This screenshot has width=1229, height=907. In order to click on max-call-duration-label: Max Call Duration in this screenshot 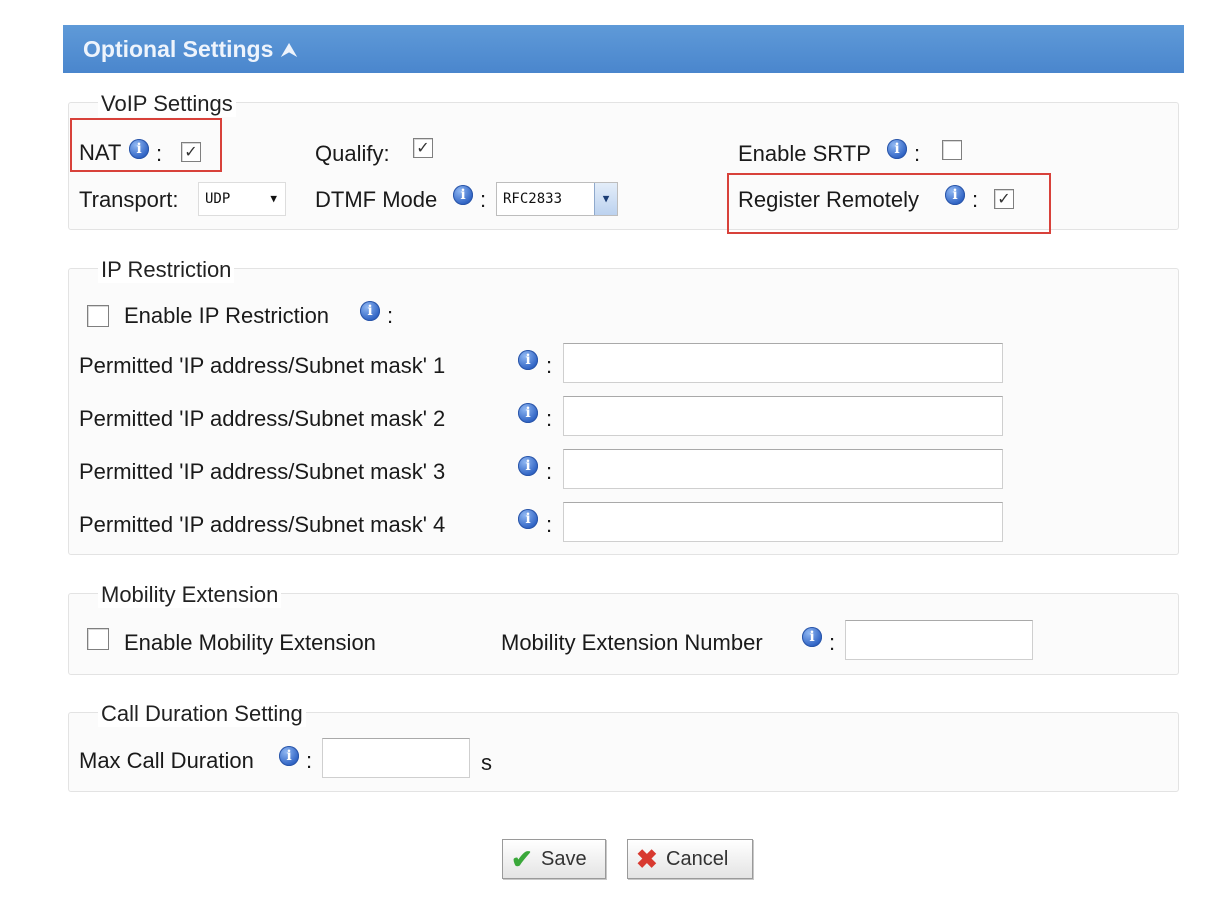, I will do `click(166, 760)`.